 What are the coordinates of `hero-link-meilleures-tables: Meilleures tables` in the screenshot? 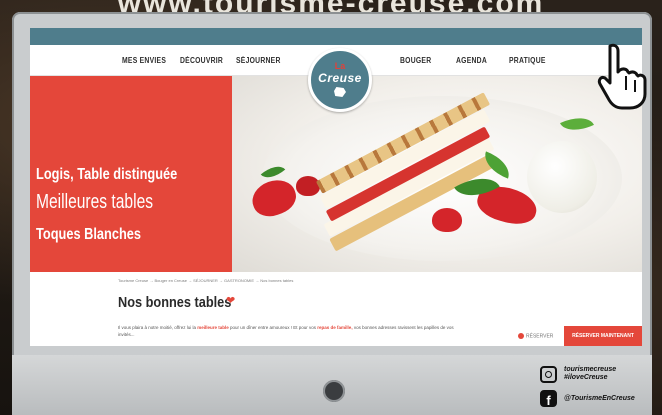 It's located at (94, 202).